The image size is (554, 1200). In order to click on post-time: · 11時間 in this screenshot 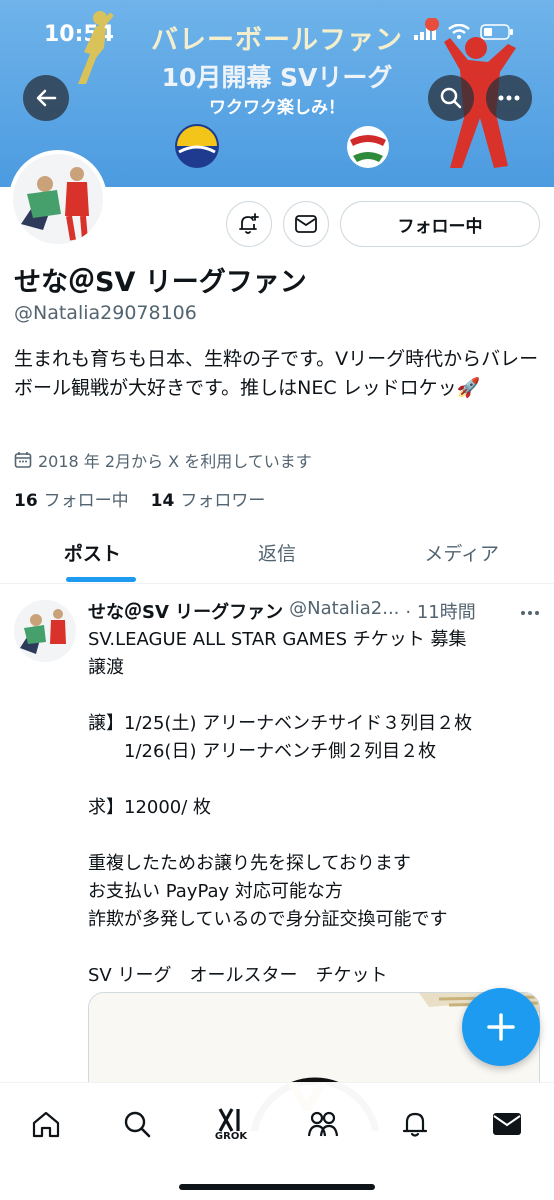, I will do `click(440, 611)`.